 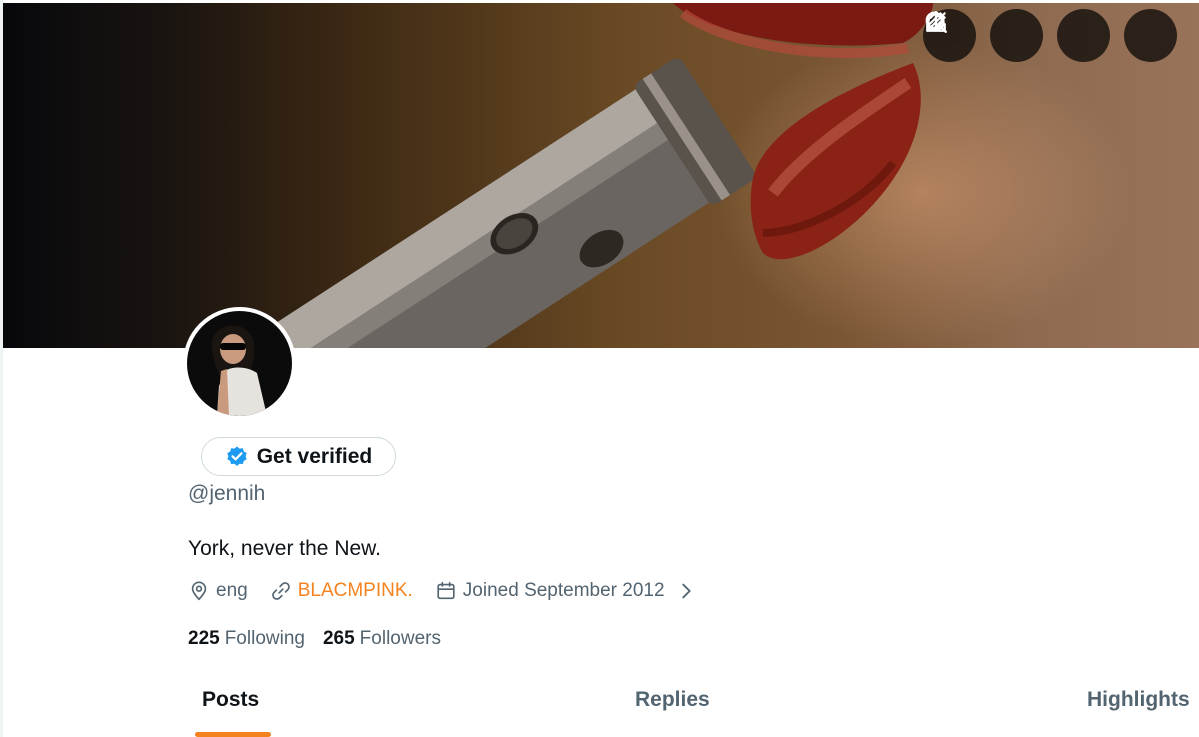 I want to click on joined-item: Joined September 2012, so click(x=566, y=591).